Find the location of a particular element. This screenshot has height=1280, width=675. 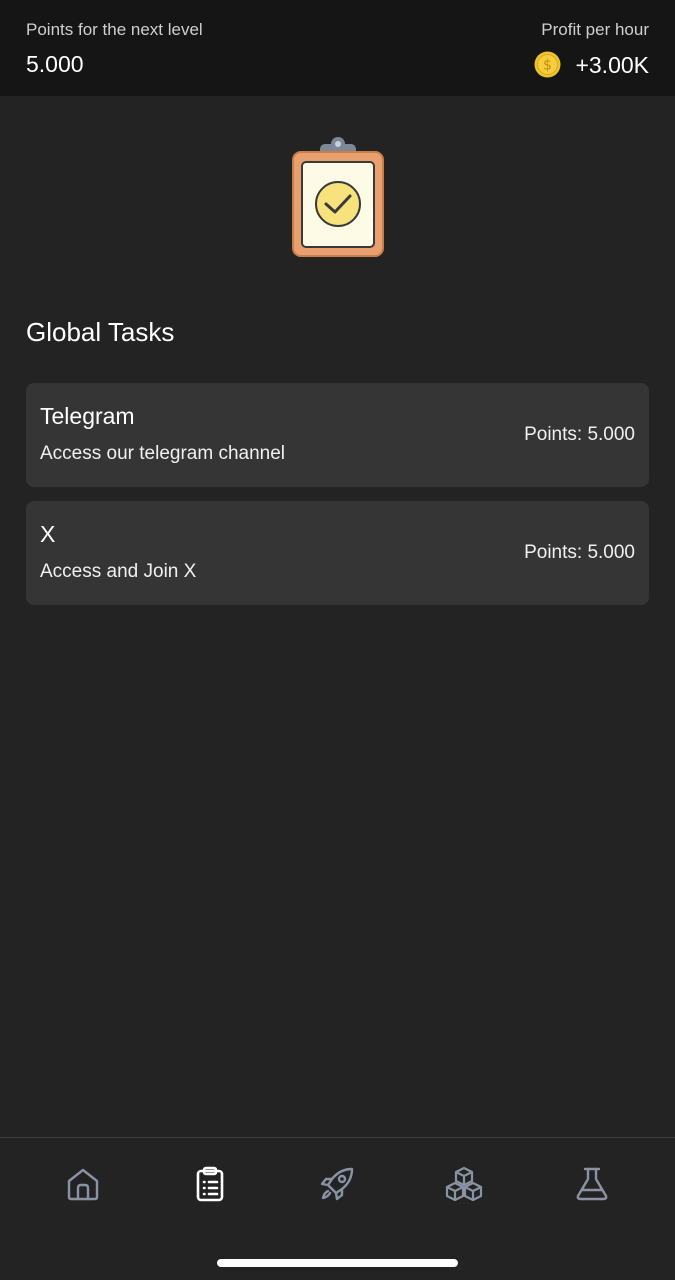

task-title: X is located at coordinates (48, 534).